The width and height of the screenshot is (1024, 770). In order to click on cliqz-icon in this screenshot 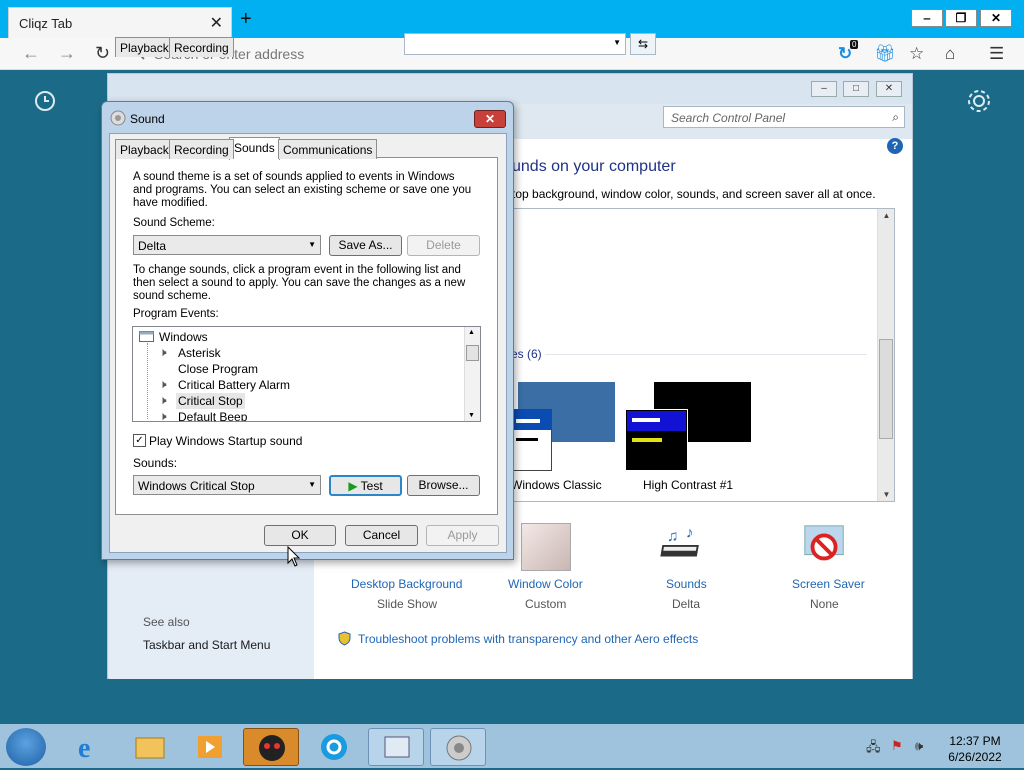, I will do `click(334, 747)`.